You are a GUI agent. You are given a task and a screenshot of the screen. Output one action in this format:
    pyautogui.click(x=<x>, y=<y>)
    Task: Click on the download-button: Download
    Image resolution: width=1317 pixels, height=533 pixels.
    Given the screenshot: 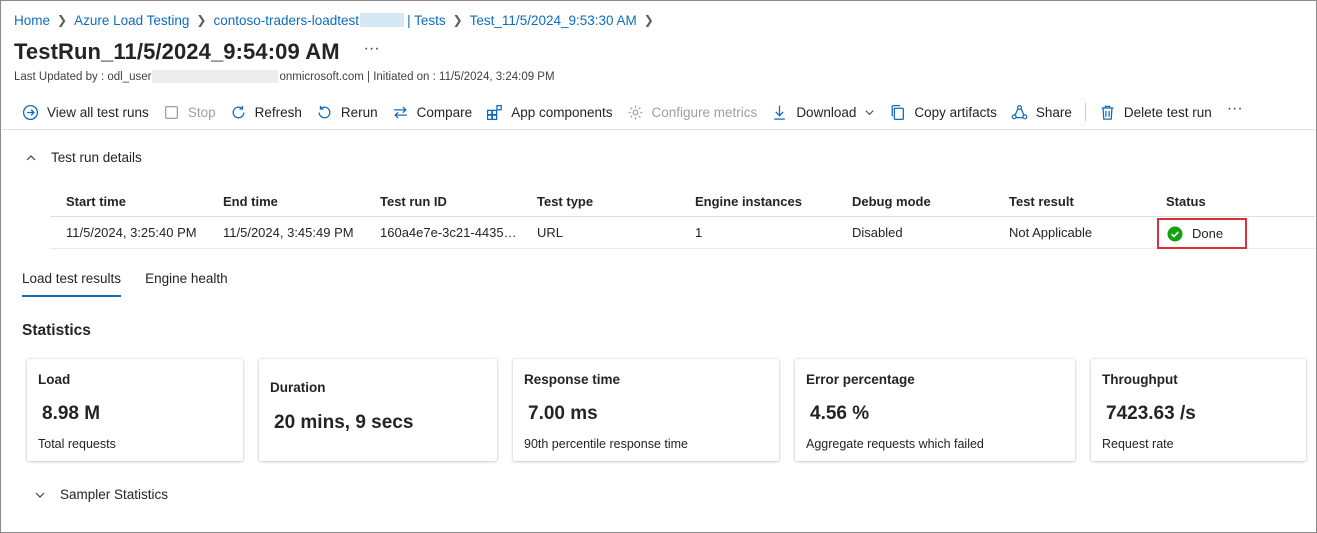 What is the action you would take?
    pyautogui.click(x=823, y=112)
    